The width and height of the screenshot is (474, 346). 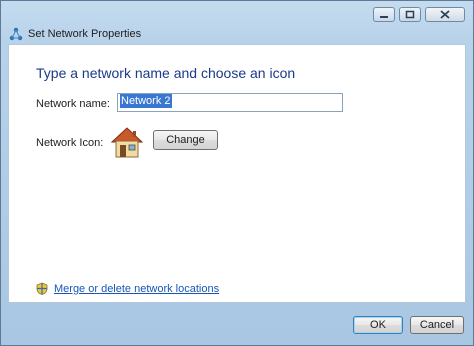 What do you see at coordinates (85, 34) in the screenshot?
I see `dialog-title: Set Network Properties` at bounding box center [85, 34].